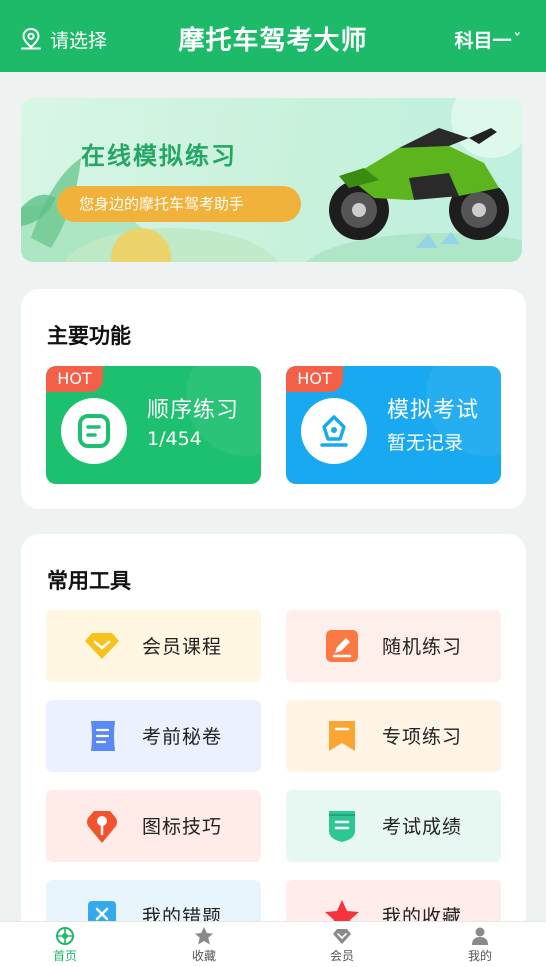 This screenshot has width=546, height=967. Describe the element at coordinates (422, 737) in the screenshot. I see `tool-label: 专项练习` at that location.